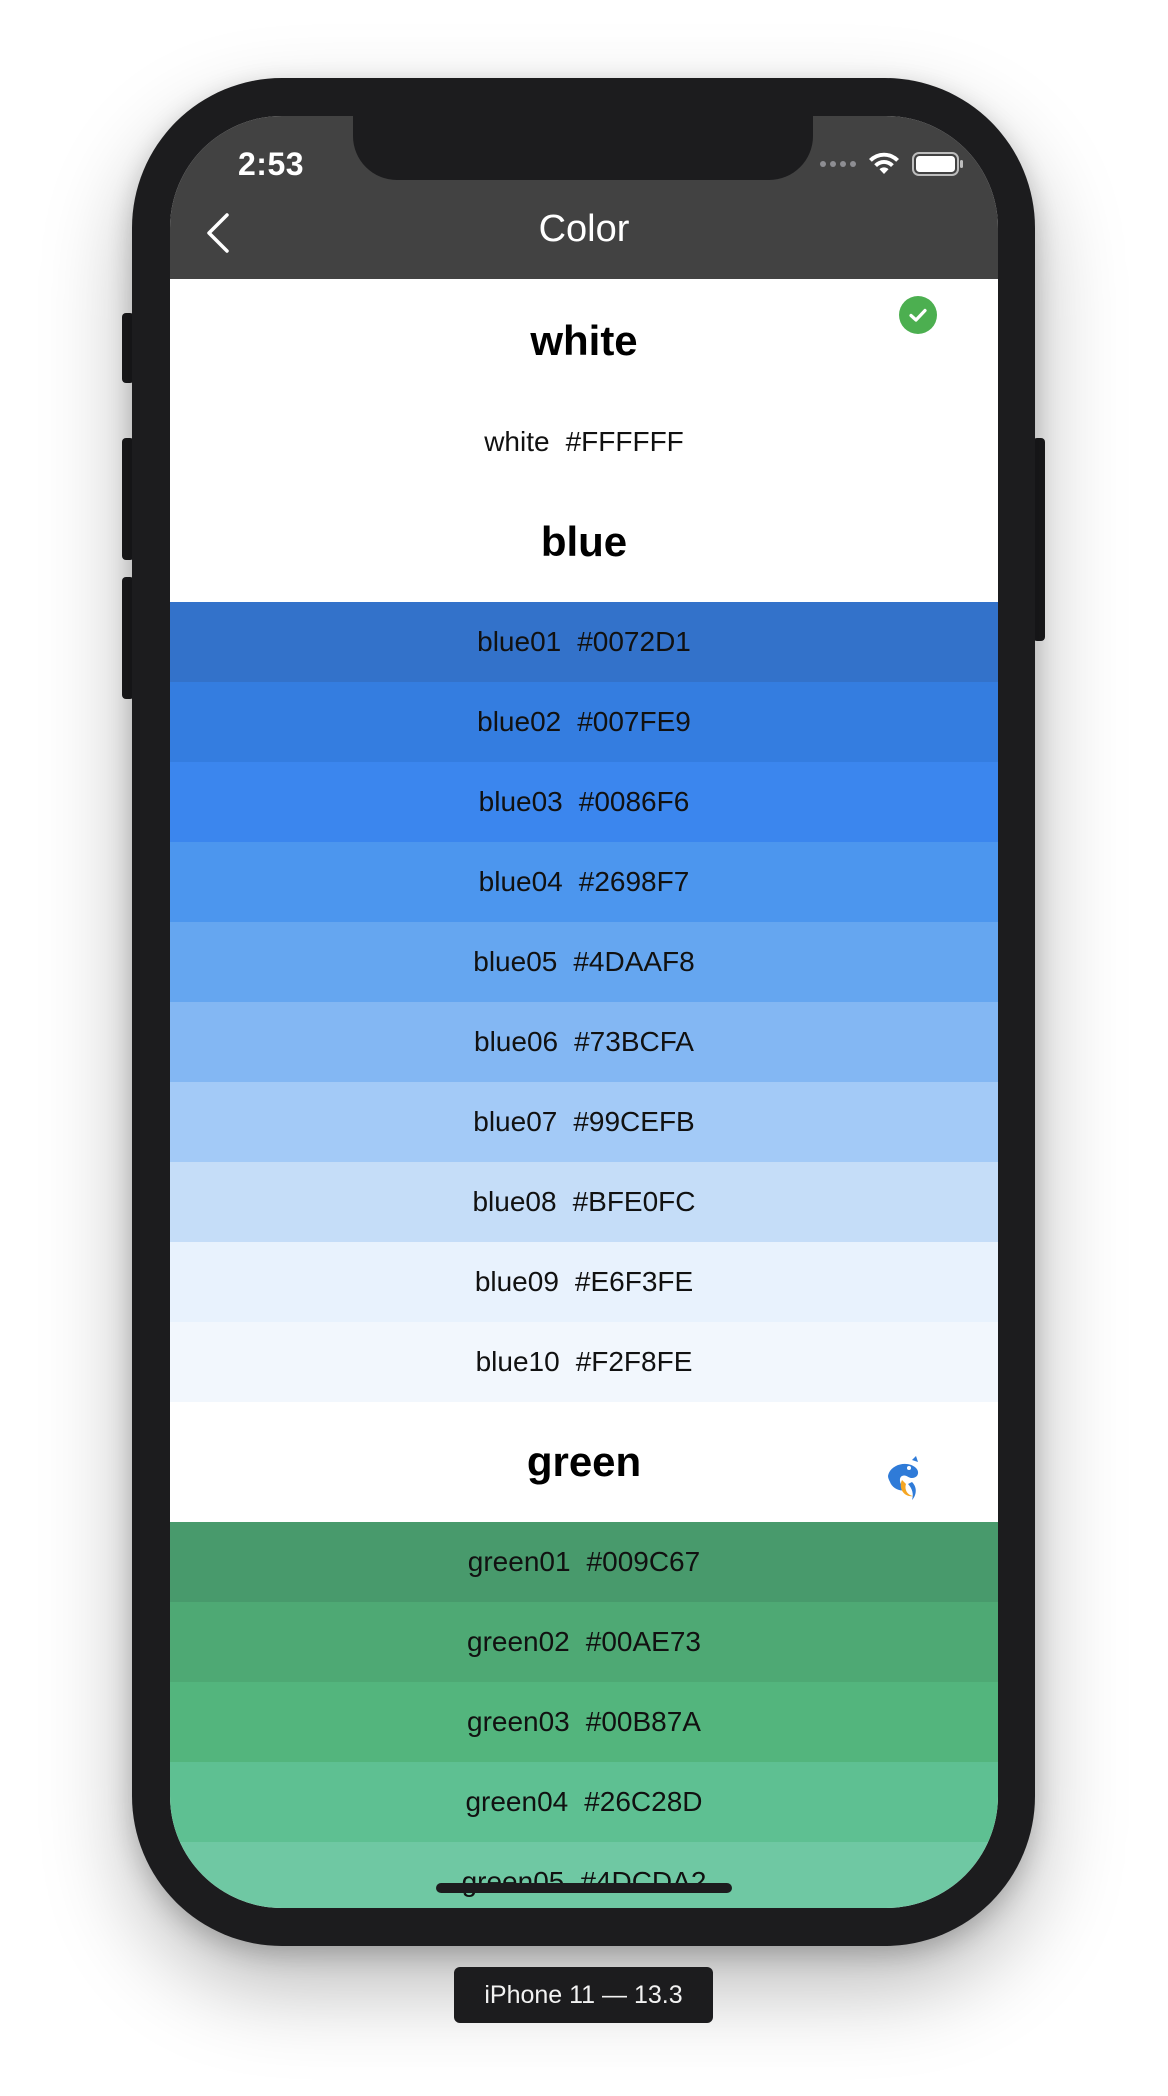  I want to click on notch, so click(583, 148).